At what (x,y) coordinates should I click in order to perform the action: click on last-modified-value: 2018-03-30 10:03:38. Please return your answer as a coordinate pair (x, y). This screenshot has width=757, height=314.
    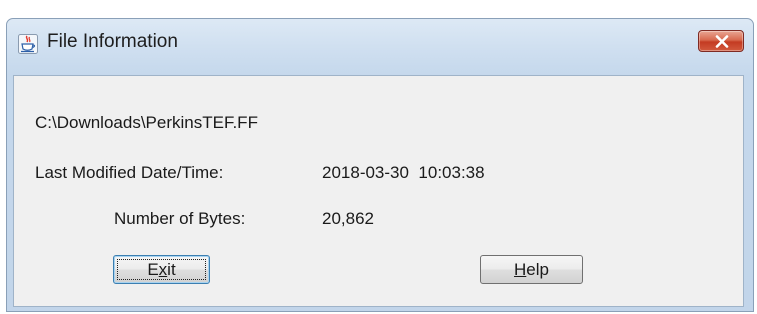
    Looking at the image, I should click on (403, 172).